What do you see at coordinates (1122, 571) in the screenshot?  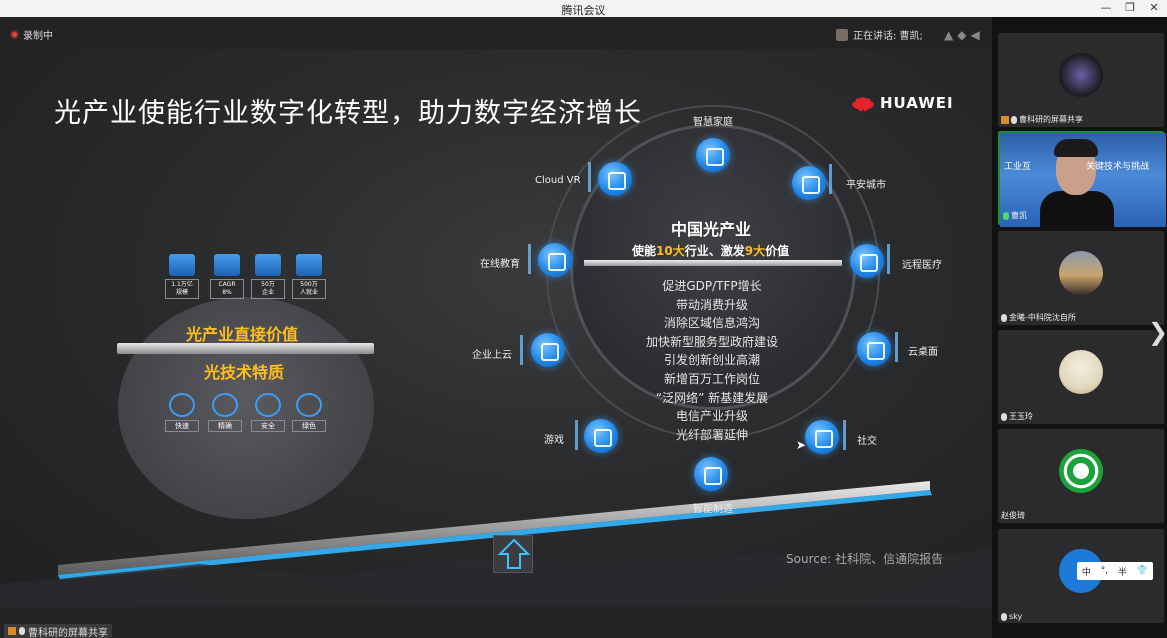 I see `ime-width: 半` at bounding box center [1122, 571].